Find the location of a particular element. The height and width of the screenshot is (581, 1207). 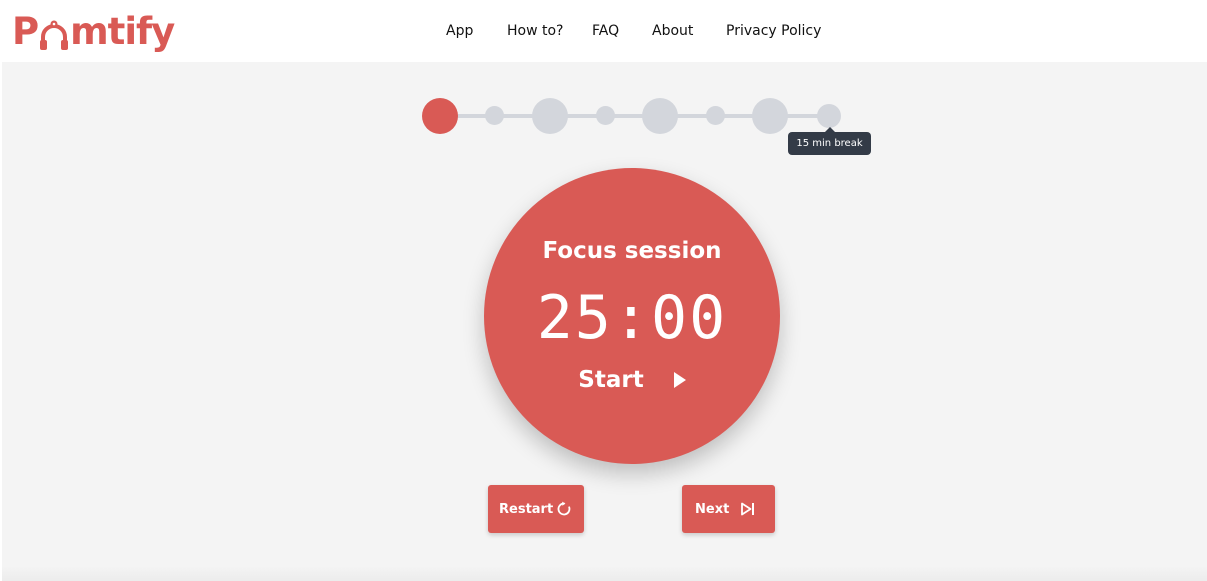

timer-display: 25:00 is located at coordinates (632, 318).